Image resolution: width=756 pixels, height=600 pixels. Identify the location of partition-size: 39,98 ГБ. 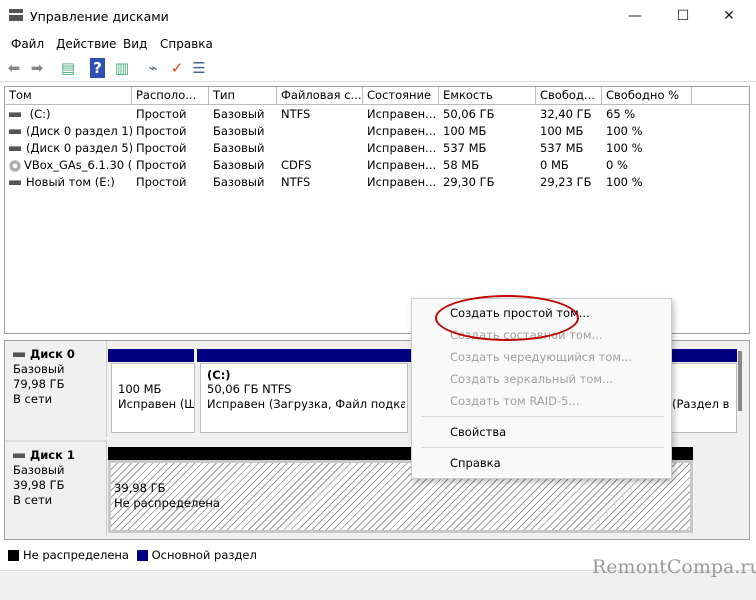
(140, 488).